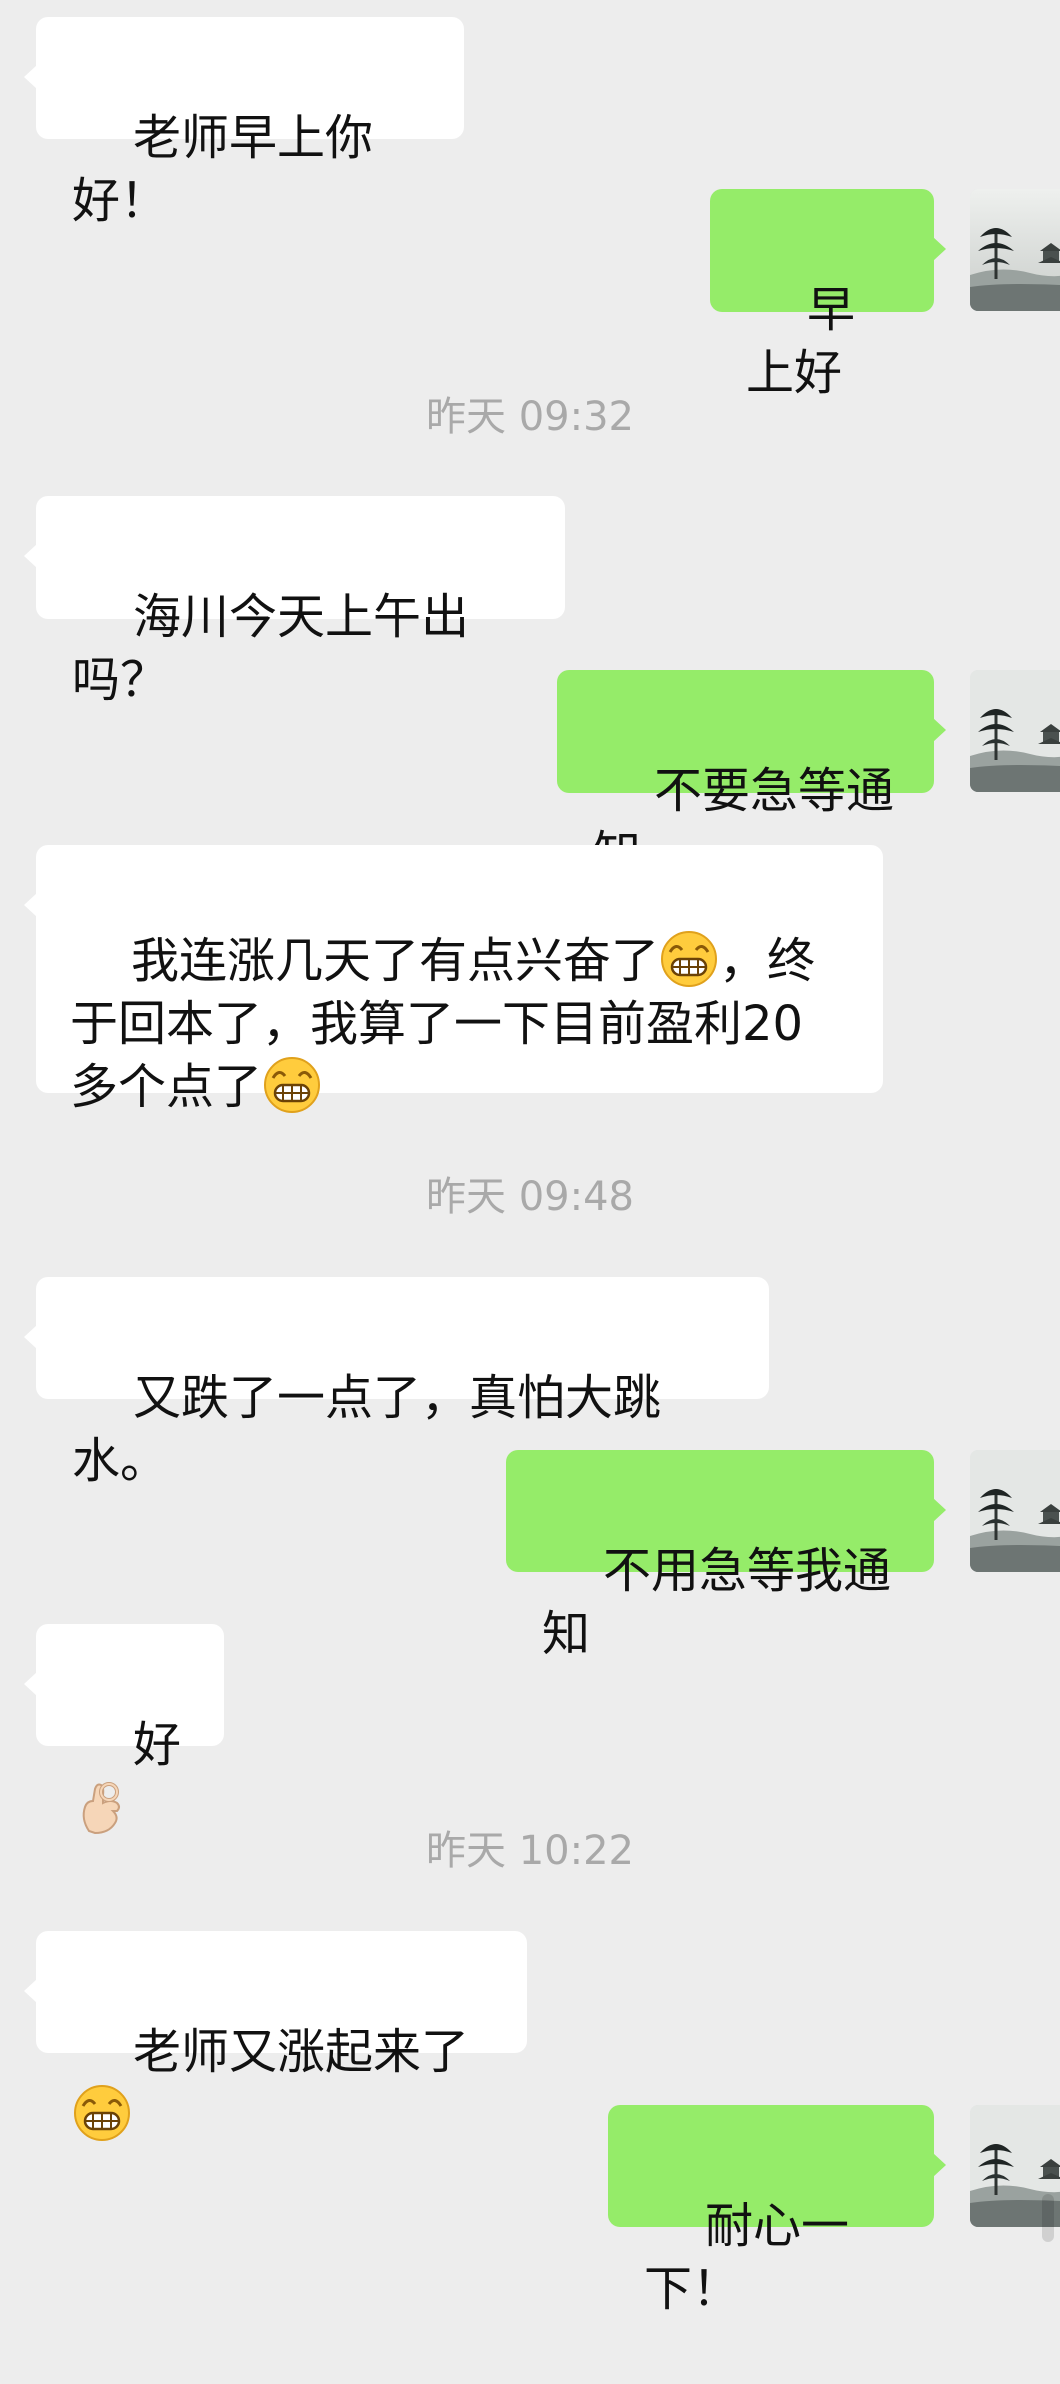  I want to click on timestamp: 昨天 09:48, so click(530, 1197).